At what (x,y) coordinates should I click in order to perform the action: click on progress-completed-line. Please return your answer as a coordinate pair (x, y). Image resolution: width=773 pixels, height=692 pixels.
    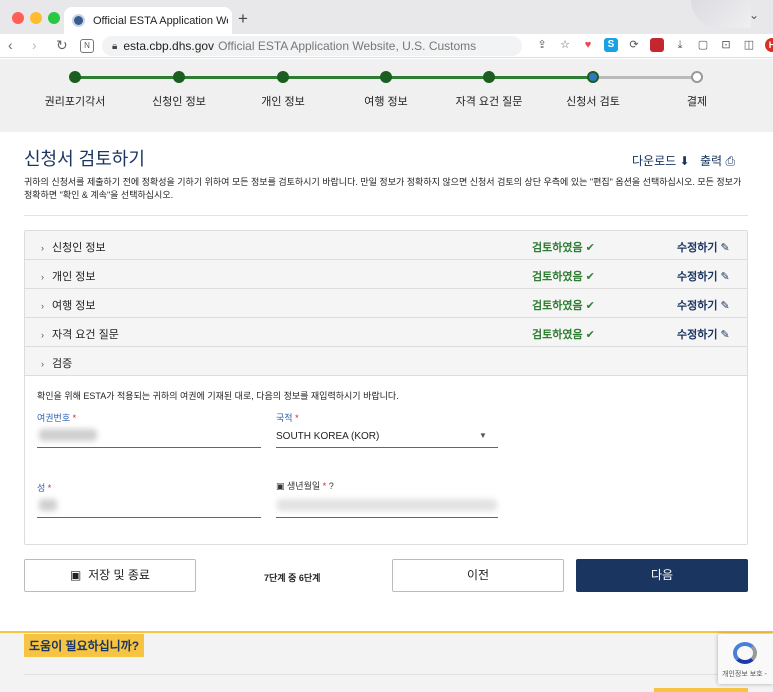
    Looking at the image, I should click on (334, 77).